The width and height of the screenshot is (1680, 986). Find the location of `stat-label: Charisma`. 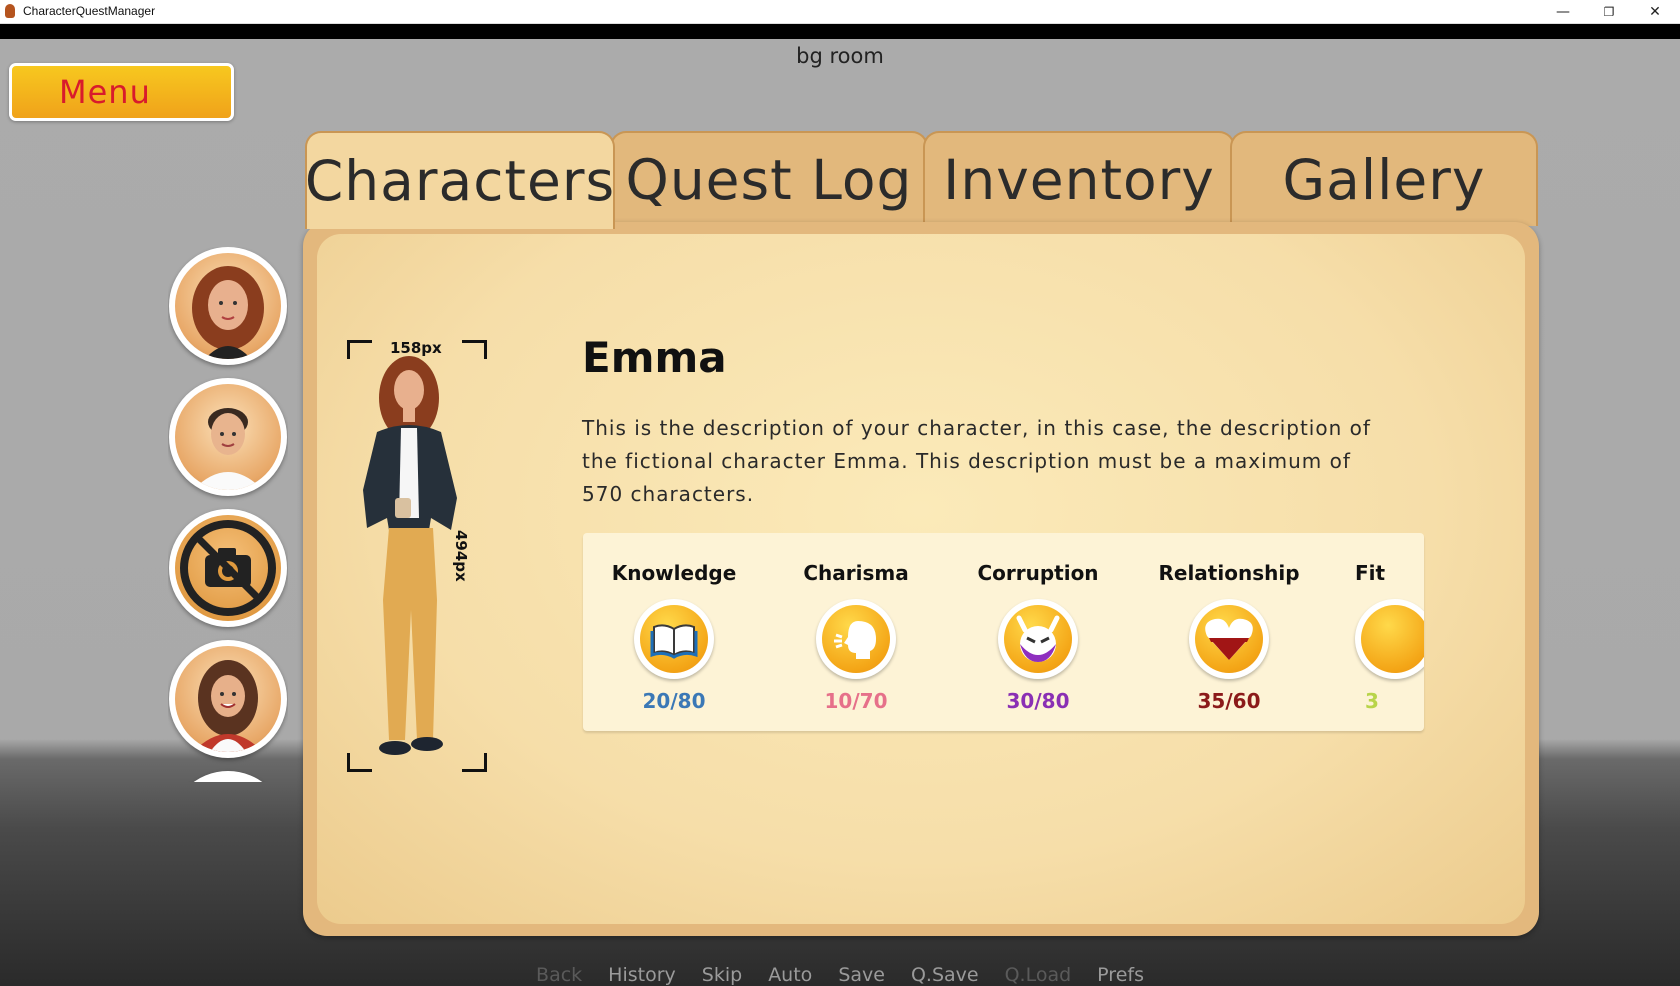

stat-label: Charisma is located at coordinates (856, 573).